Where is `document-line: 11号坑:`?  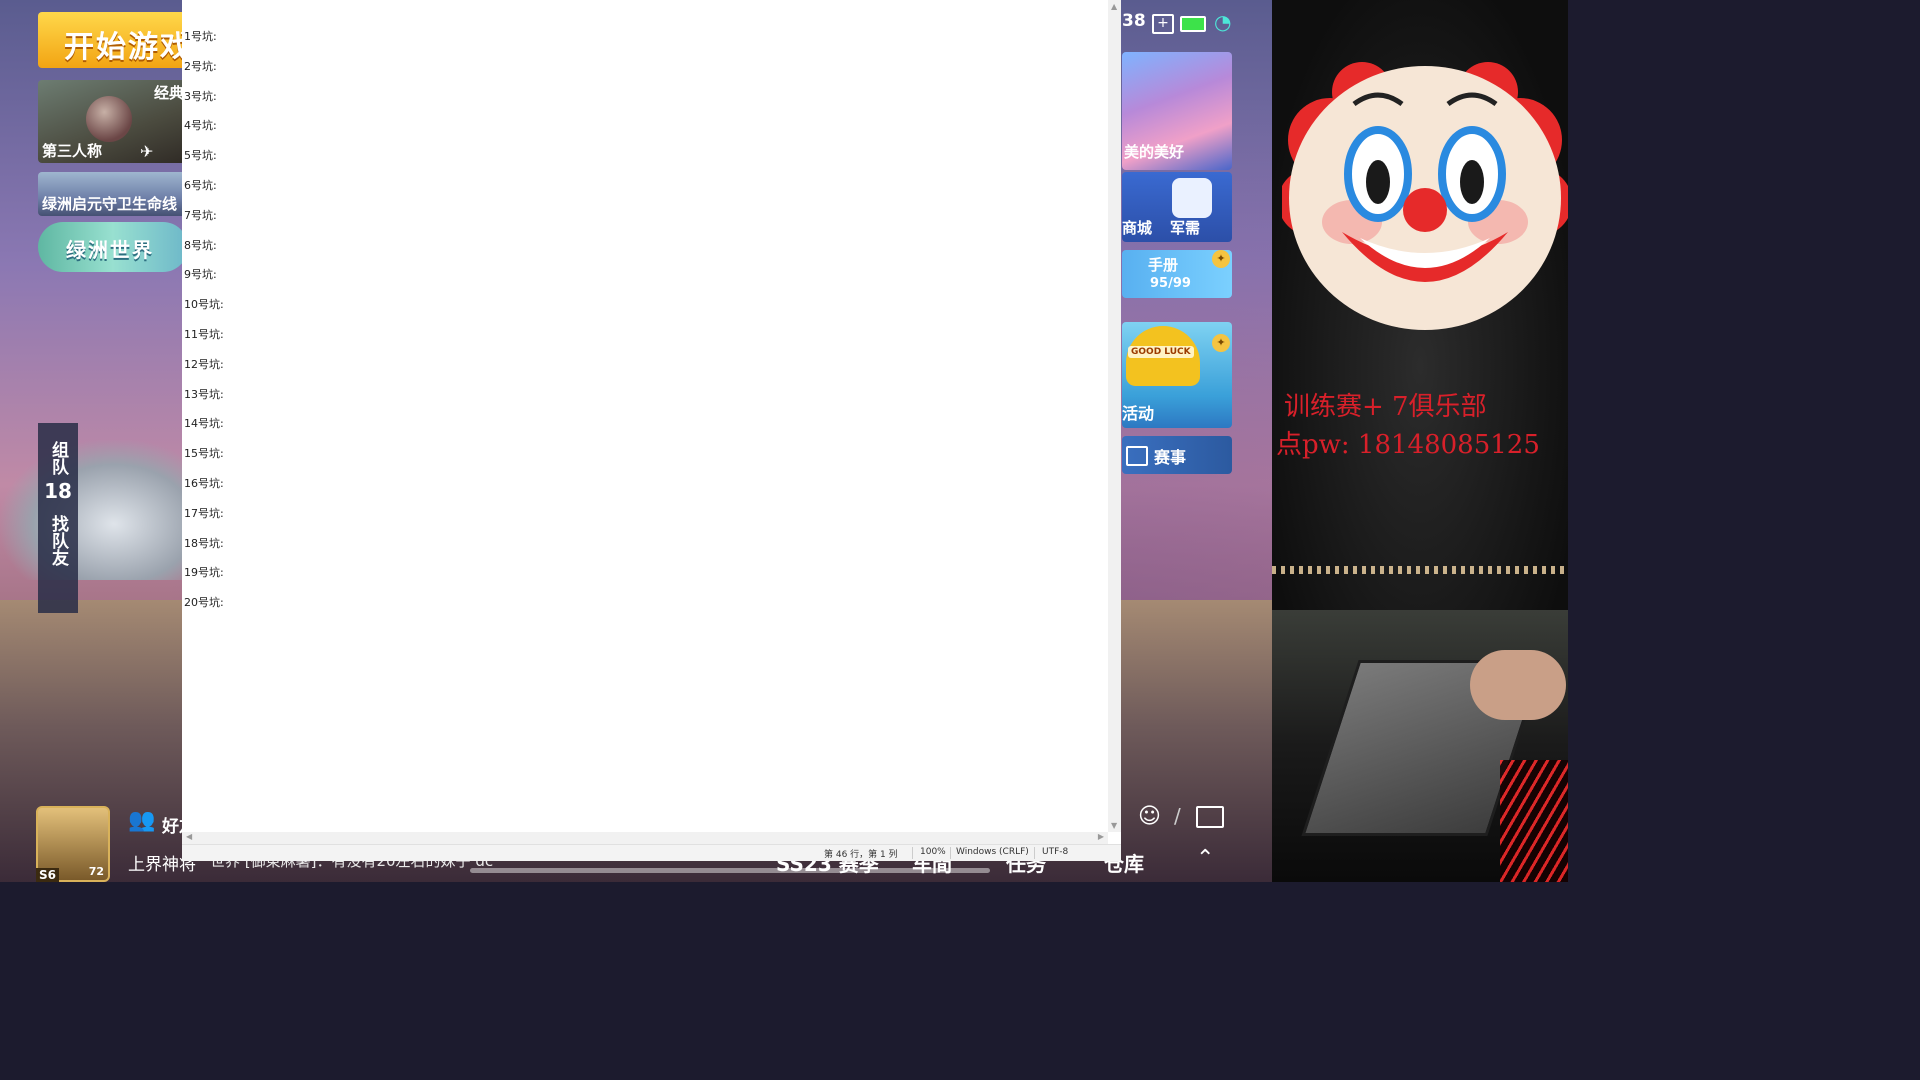
document-line: 11号坑: is located at coordinates (204, 343).